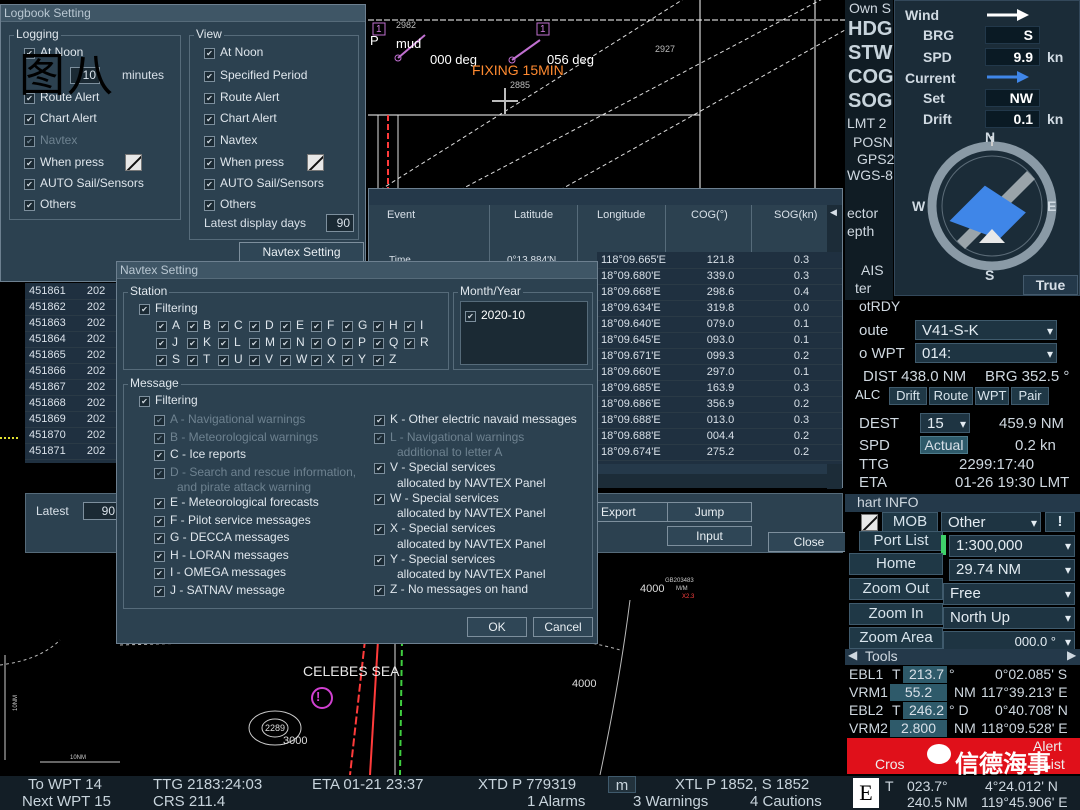  I want to click on port-list-button: Port List, so click(901, 541).